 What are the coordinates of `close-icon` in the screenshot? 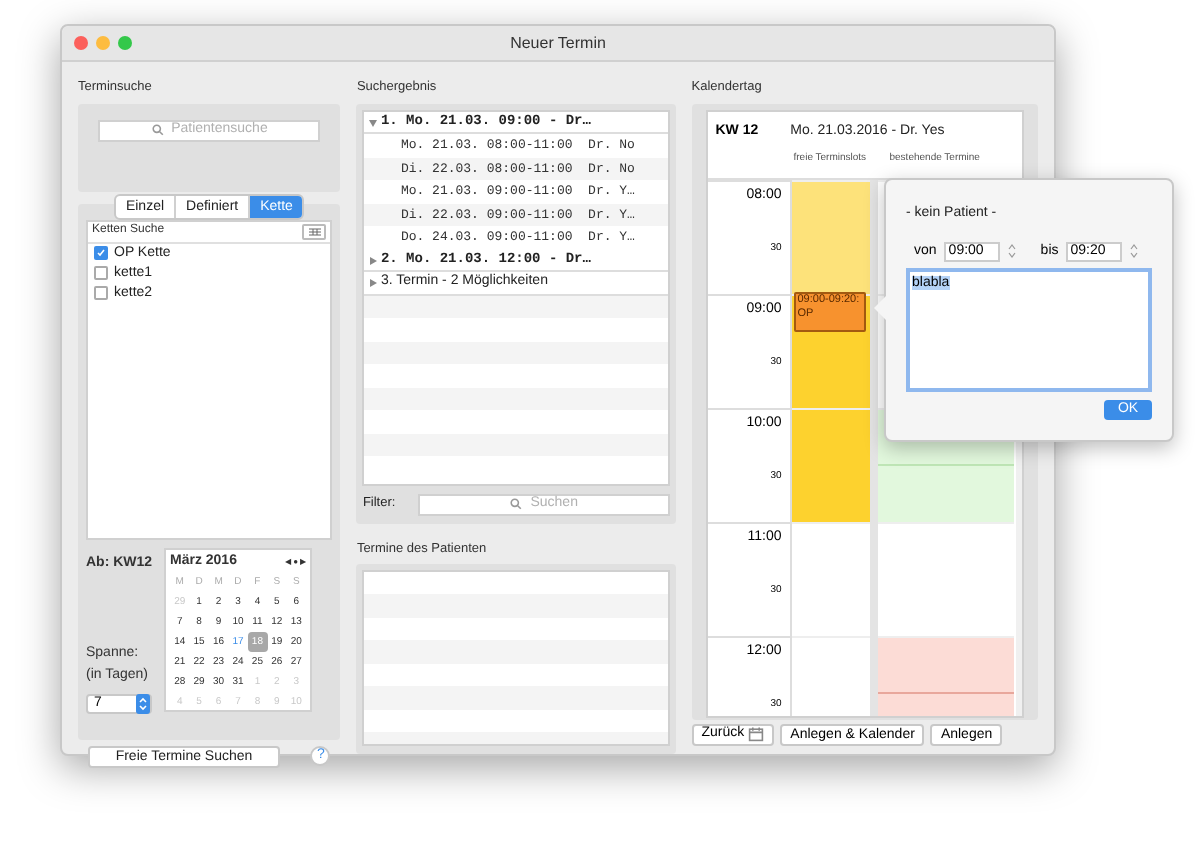 It's located at (81, 43).